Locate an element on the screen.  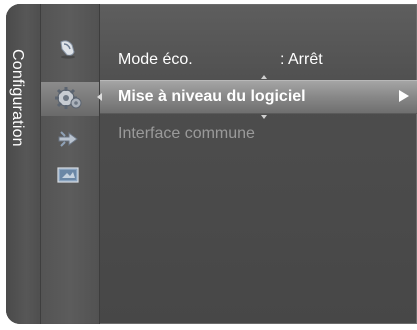
menu-item-software-upgrade: Mise à niveau du logiciel is located at coordinates (257, 97).